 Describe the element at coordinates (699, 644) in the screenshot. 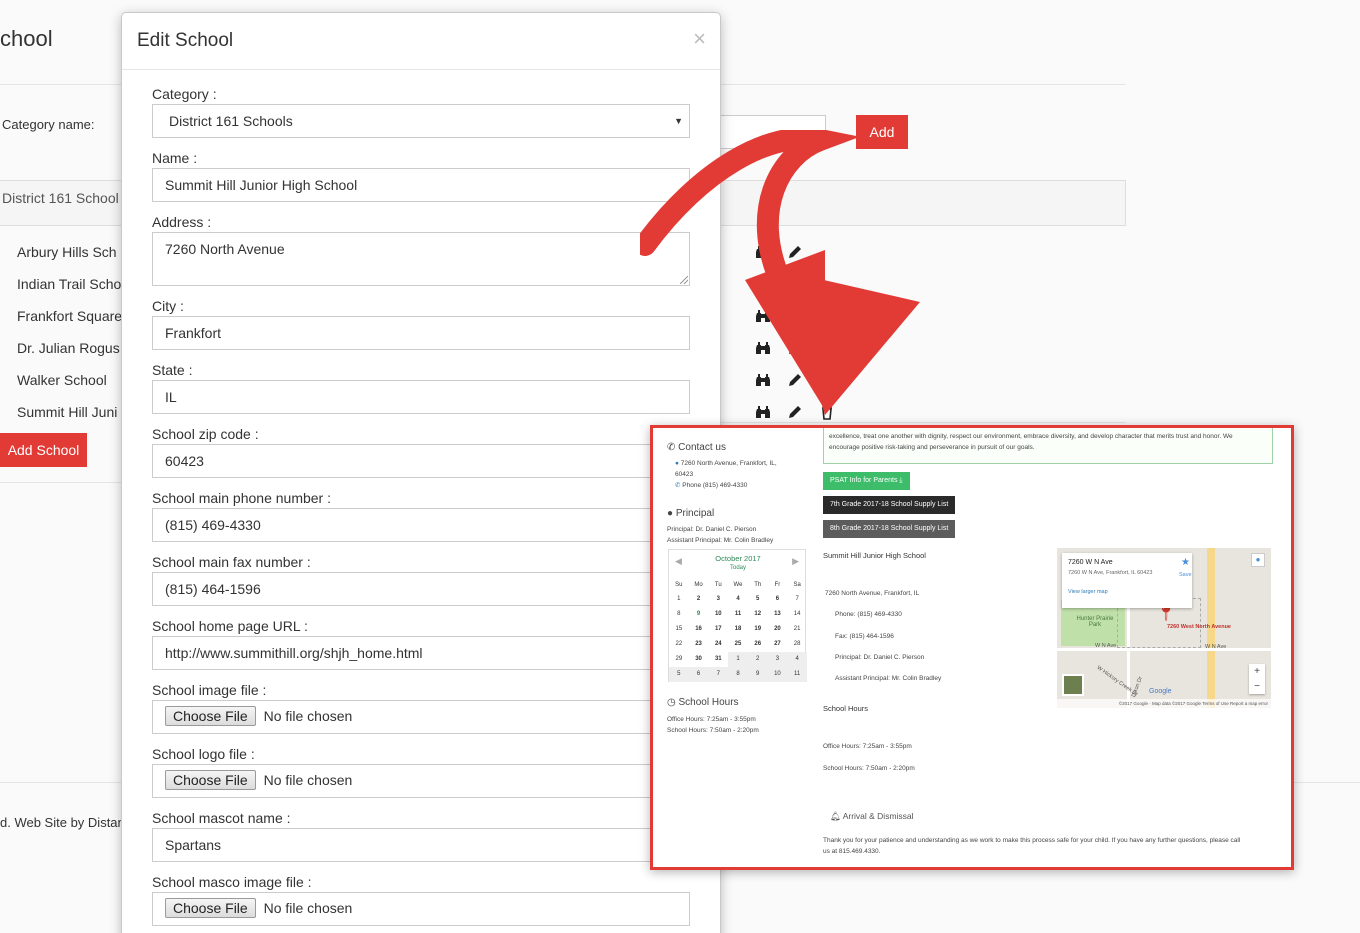

I see `calendar-day: 23` at that location.